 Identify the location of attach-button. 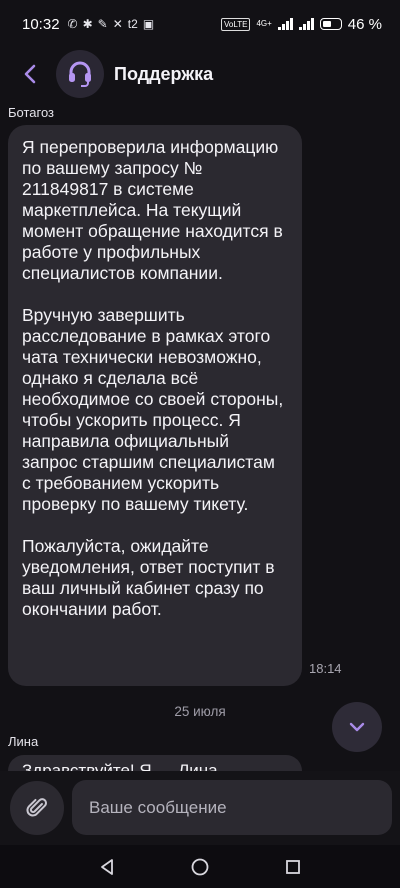
(37, 808).